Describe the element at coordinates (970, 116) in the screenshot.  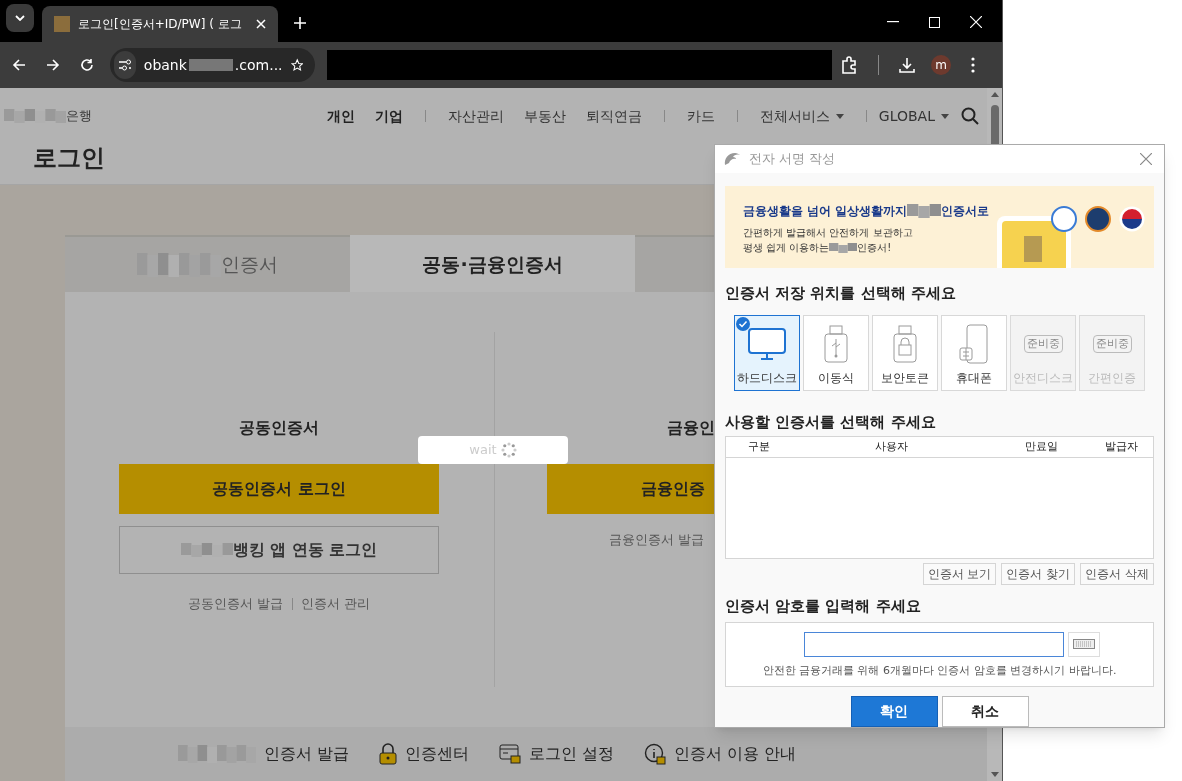
I see `search-icon` at that location.